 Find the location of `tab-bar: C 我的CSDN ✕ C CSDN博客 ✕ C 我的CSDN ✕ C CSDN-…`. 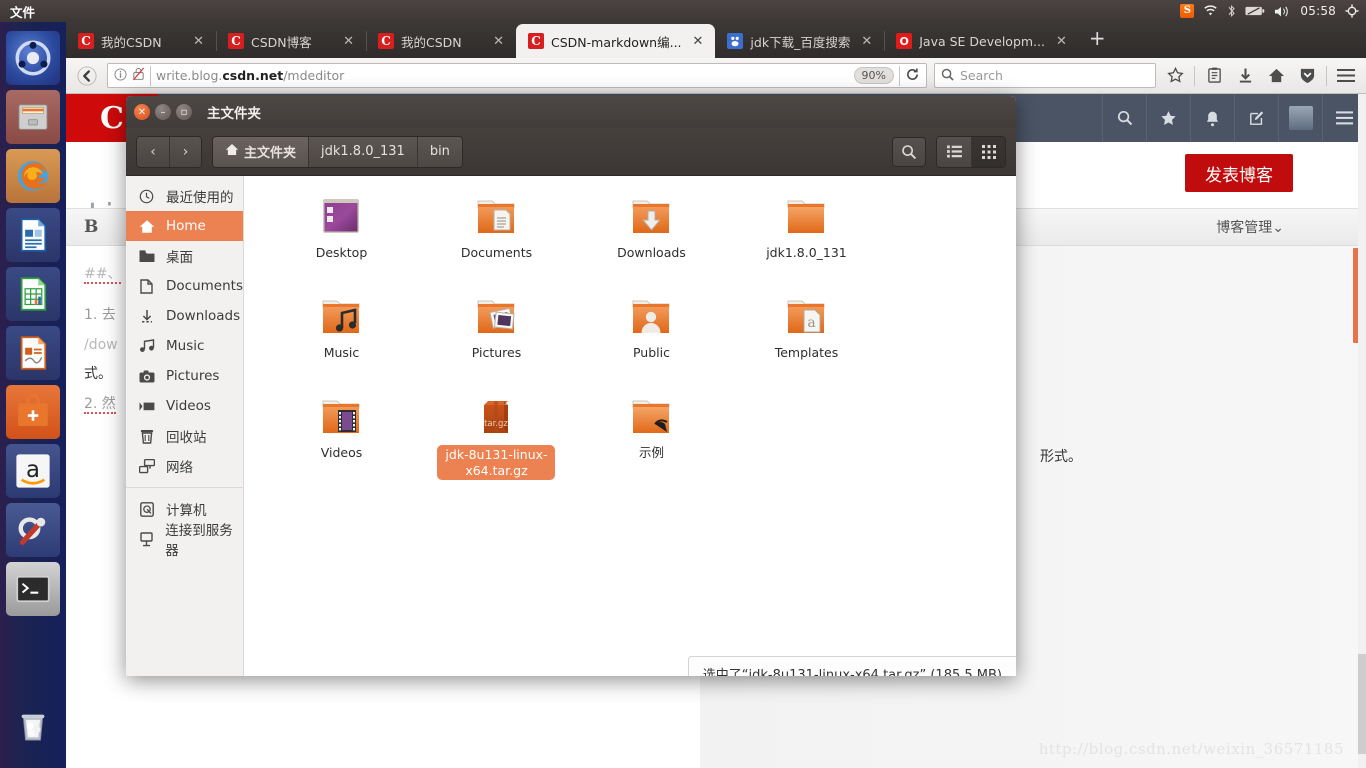

tab-bar: C 我的CSDN ✕ C CSDN博客 ✕ C 我的CSDN ✕ C CSDN-… is located at coordinates (716, 40).